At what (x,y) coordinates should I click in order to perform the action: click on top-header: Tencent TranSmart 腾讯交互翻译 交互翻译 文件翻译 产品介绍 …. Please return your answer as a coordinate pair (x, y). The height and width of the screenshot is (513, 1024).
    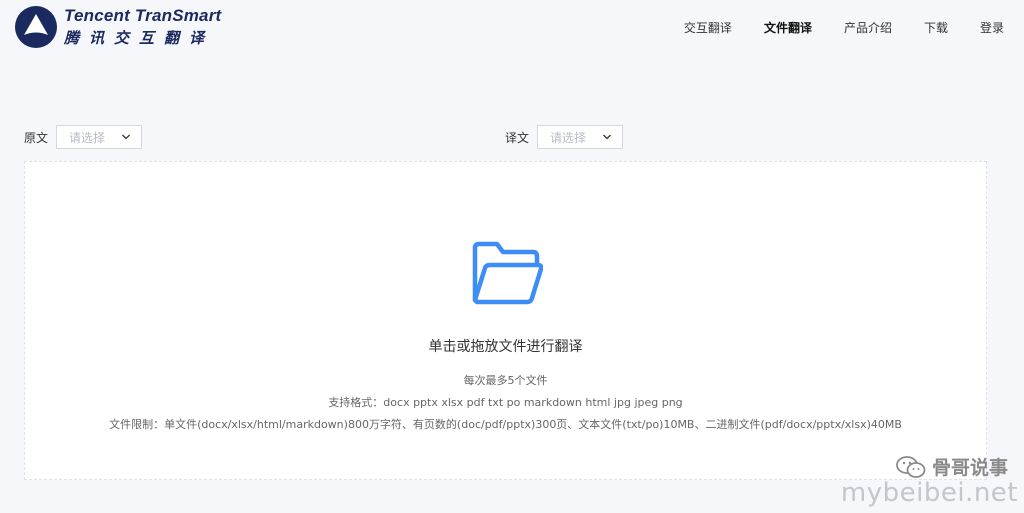
    Looking at the image, I should click on (512, 27).